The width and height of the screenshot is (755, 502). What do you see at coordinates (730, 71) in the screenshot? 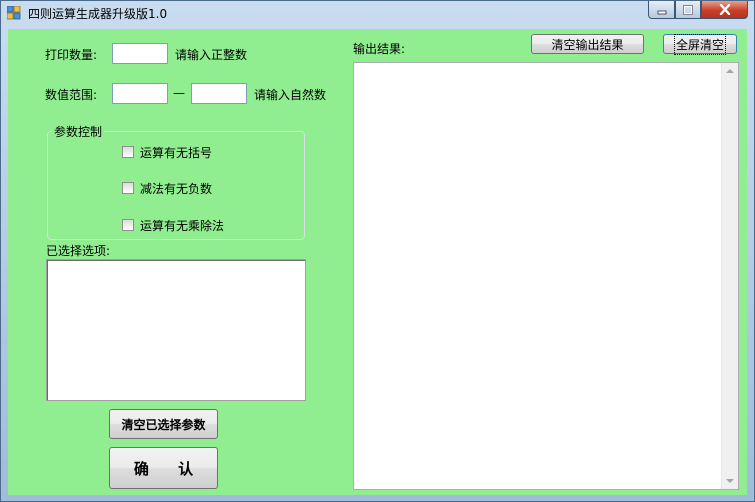
I see `scroll-up-icon` at bounding box center [730, 71].